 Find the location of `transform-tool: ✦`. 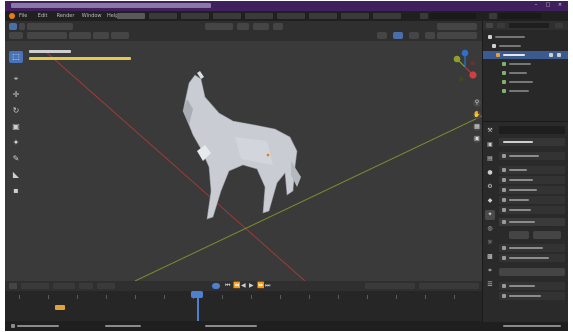

transform-tool: ✦ is located at coordinates (16, 143).